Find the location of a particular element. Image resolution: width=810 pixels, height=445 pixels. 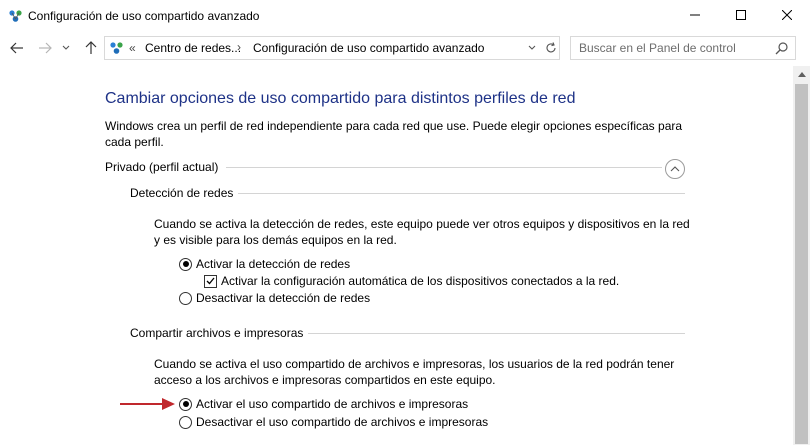

chevron-up-icon is located at coordinates (675, 169).